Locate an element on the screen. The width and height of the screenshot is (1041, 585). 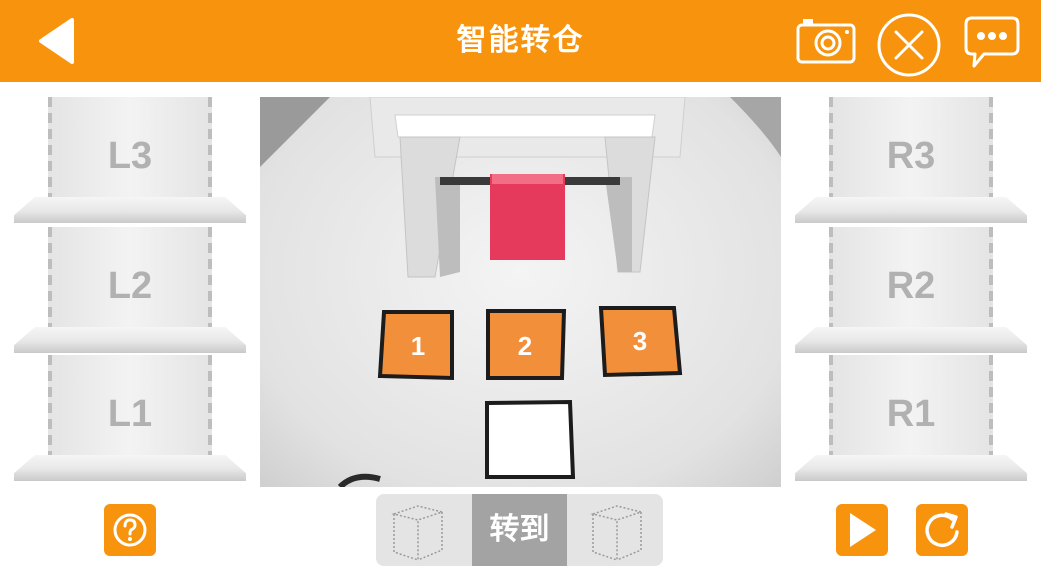
camera-icon is located at coordinates (826, 41).